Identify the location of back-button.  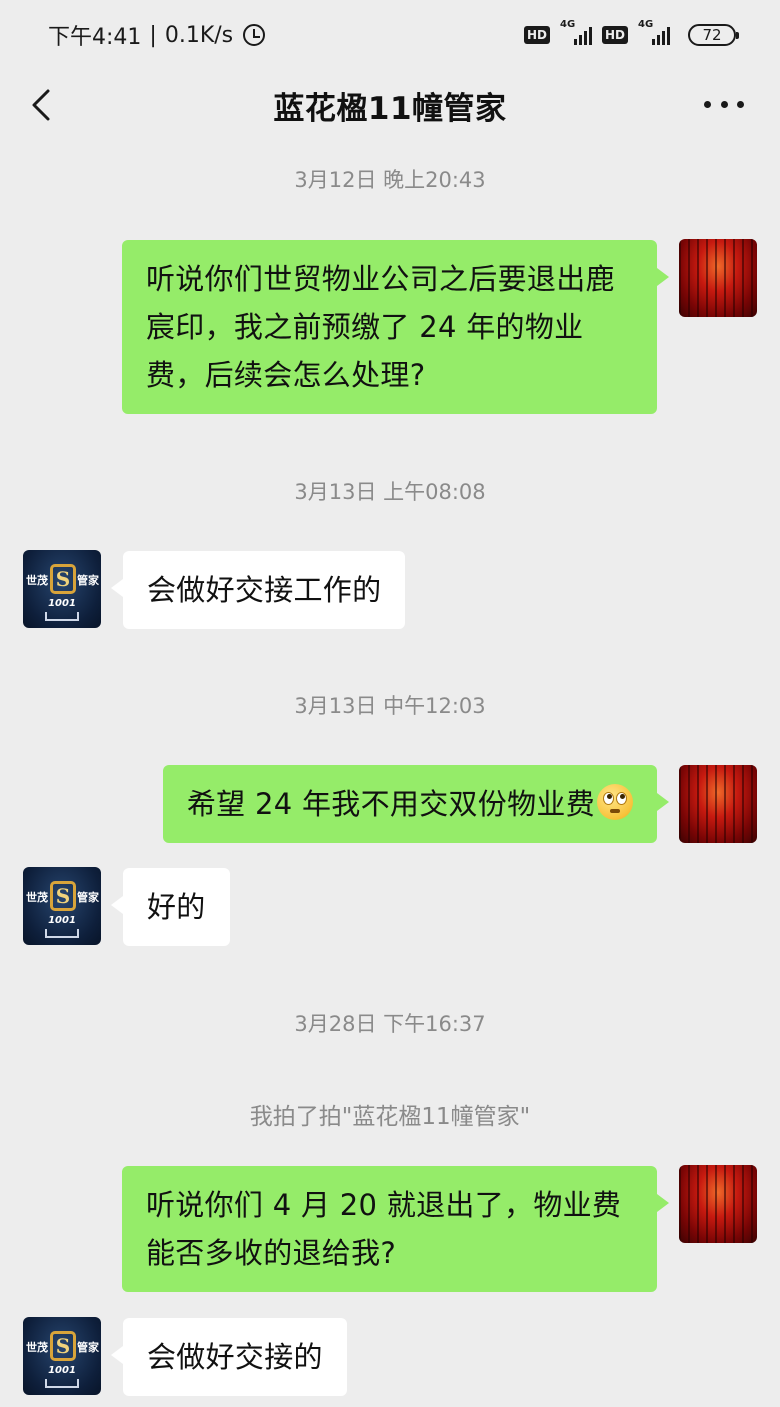
(42, 106).